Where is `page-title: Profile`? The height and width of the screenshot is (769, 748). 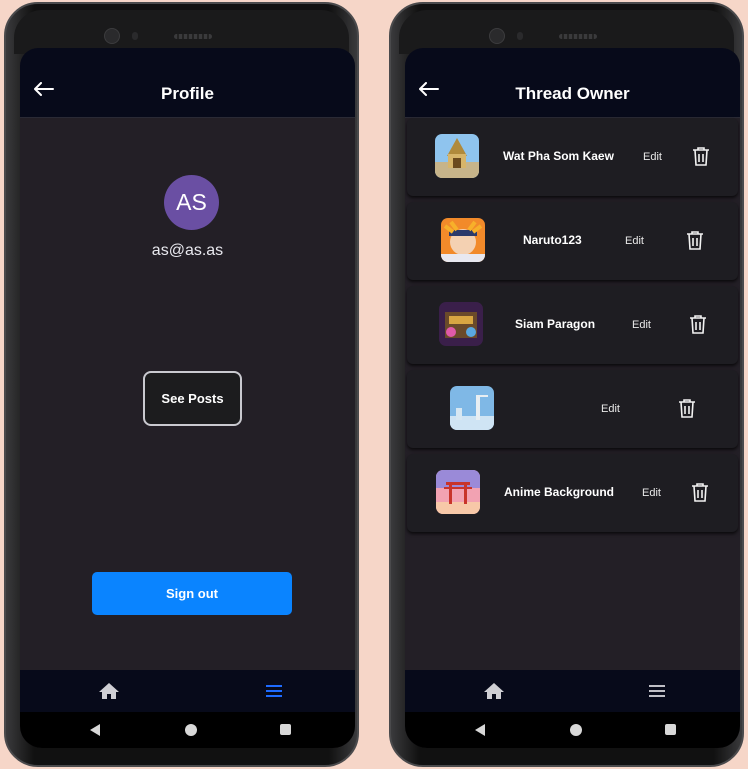
page-title: Profile is located at coordinates (187, 93).